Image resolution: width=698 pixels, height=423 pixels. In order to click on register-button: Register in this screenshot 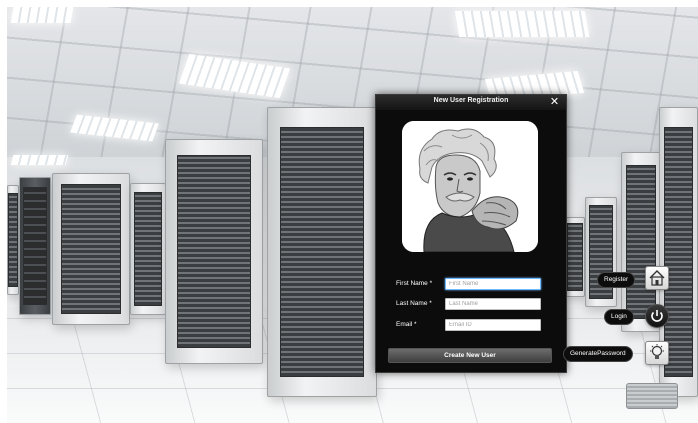, I will do `click(616, 280)`.